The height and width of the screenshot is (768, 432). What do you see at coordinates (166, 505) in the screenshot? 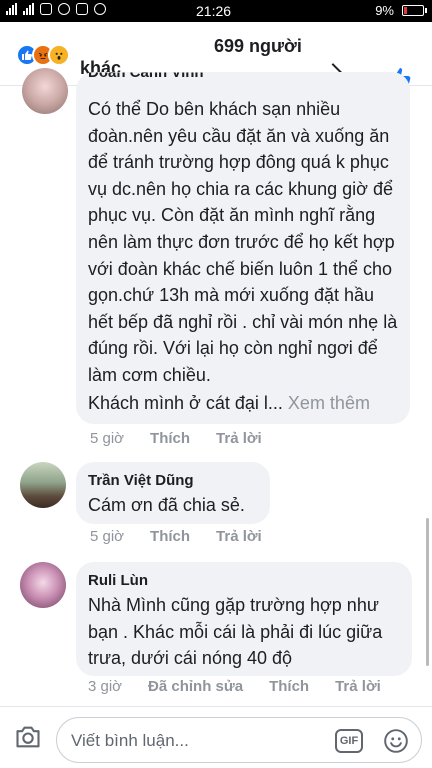
I see `comment-text: Cám ơn đã chia sẻ.` at bounding box center [166, 505].